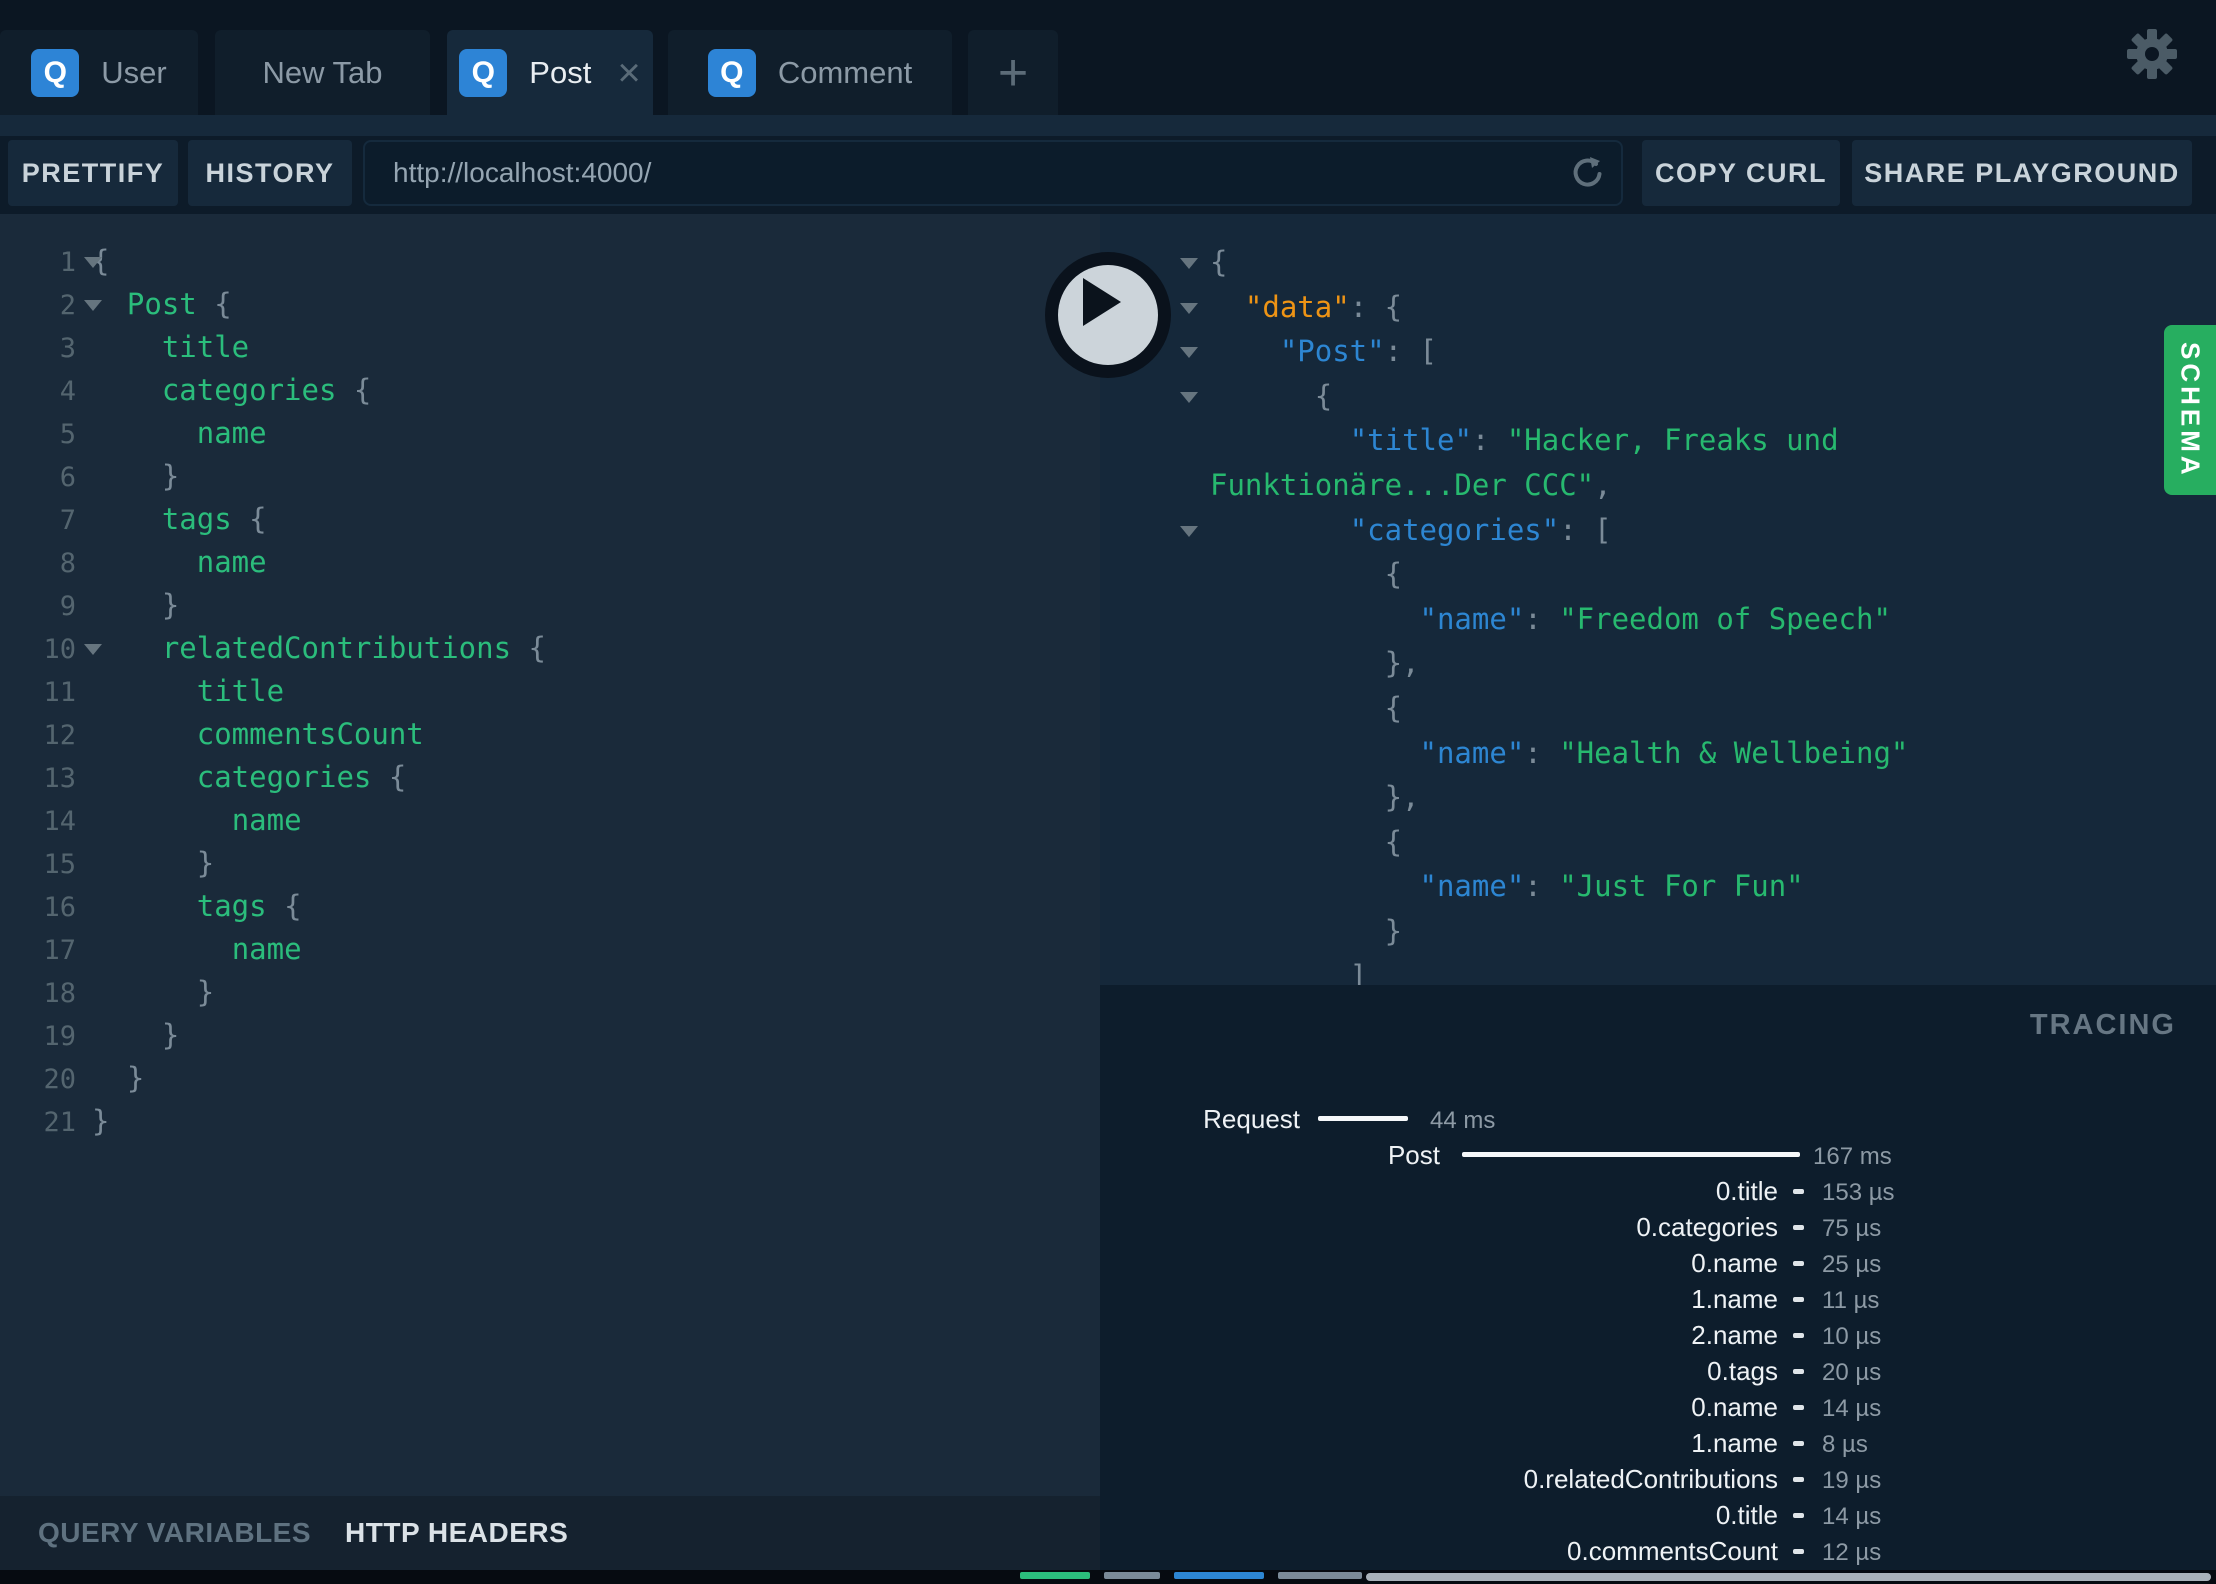 Image resolution: width=2216 pixels, height=1584 pixels. Describe the element at coordinates (2022, 173) in the screenshot. I see `share-playground-button: SHARE PLAYGROUND` at that location.